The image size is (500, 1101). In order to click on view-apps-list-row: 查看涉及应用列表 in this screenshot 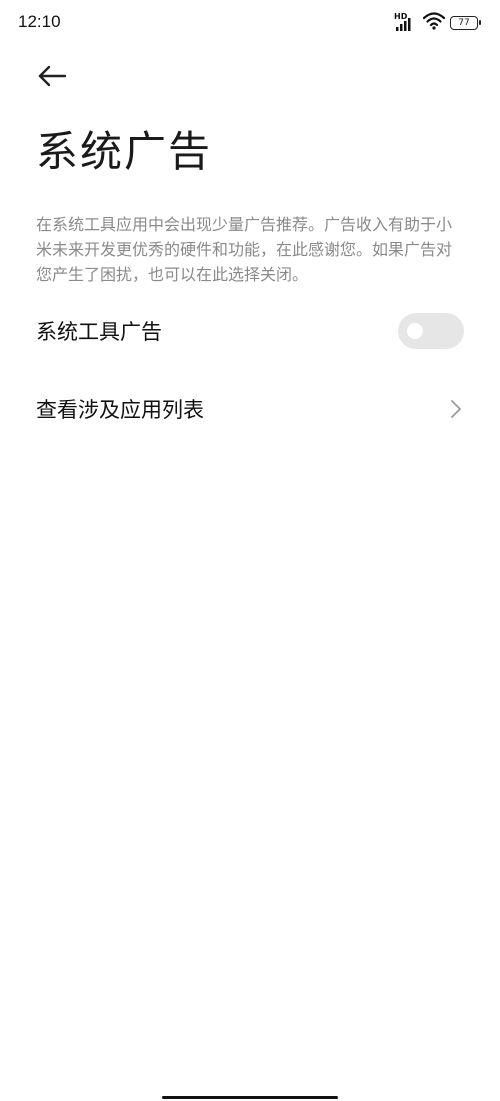, I will do `click(250, 409)`.